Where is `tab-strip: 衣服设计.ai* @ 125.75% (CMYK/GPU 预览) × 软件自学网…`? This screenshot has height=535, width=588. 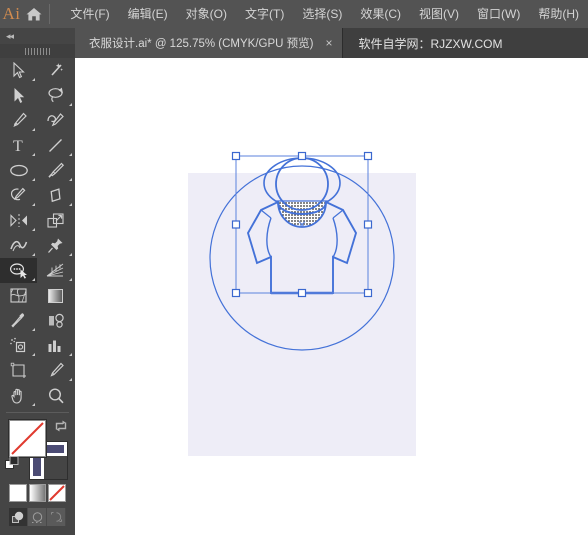 tab-strip: 衣服设计.ai* @ 125.75% (CMYK/GPU 预览) × 软件自学网… is located at coordinates (331, 43).